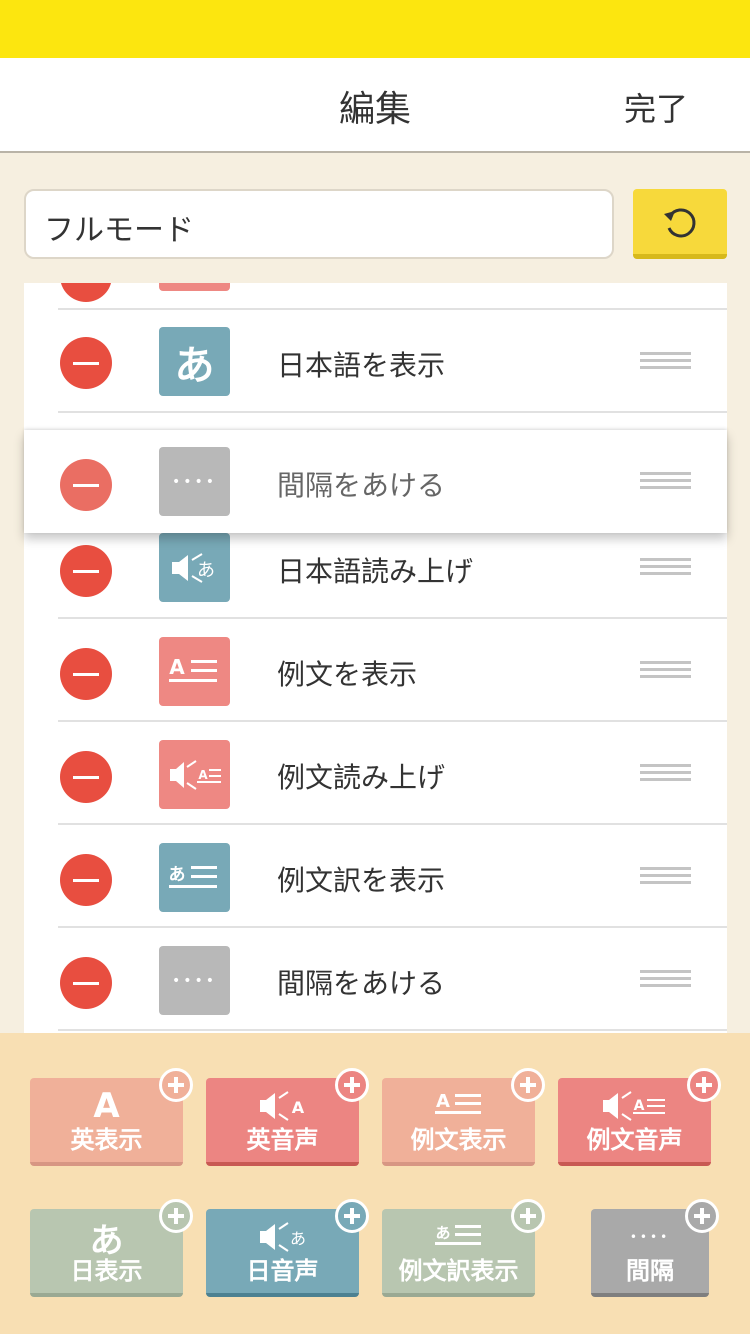 This screenshot has height=1334, width=750. What do you see at coordinates (361, 365) in the screenshot?
I see `list-item-label: 日本語を表示` at bounding box center [361, 365].